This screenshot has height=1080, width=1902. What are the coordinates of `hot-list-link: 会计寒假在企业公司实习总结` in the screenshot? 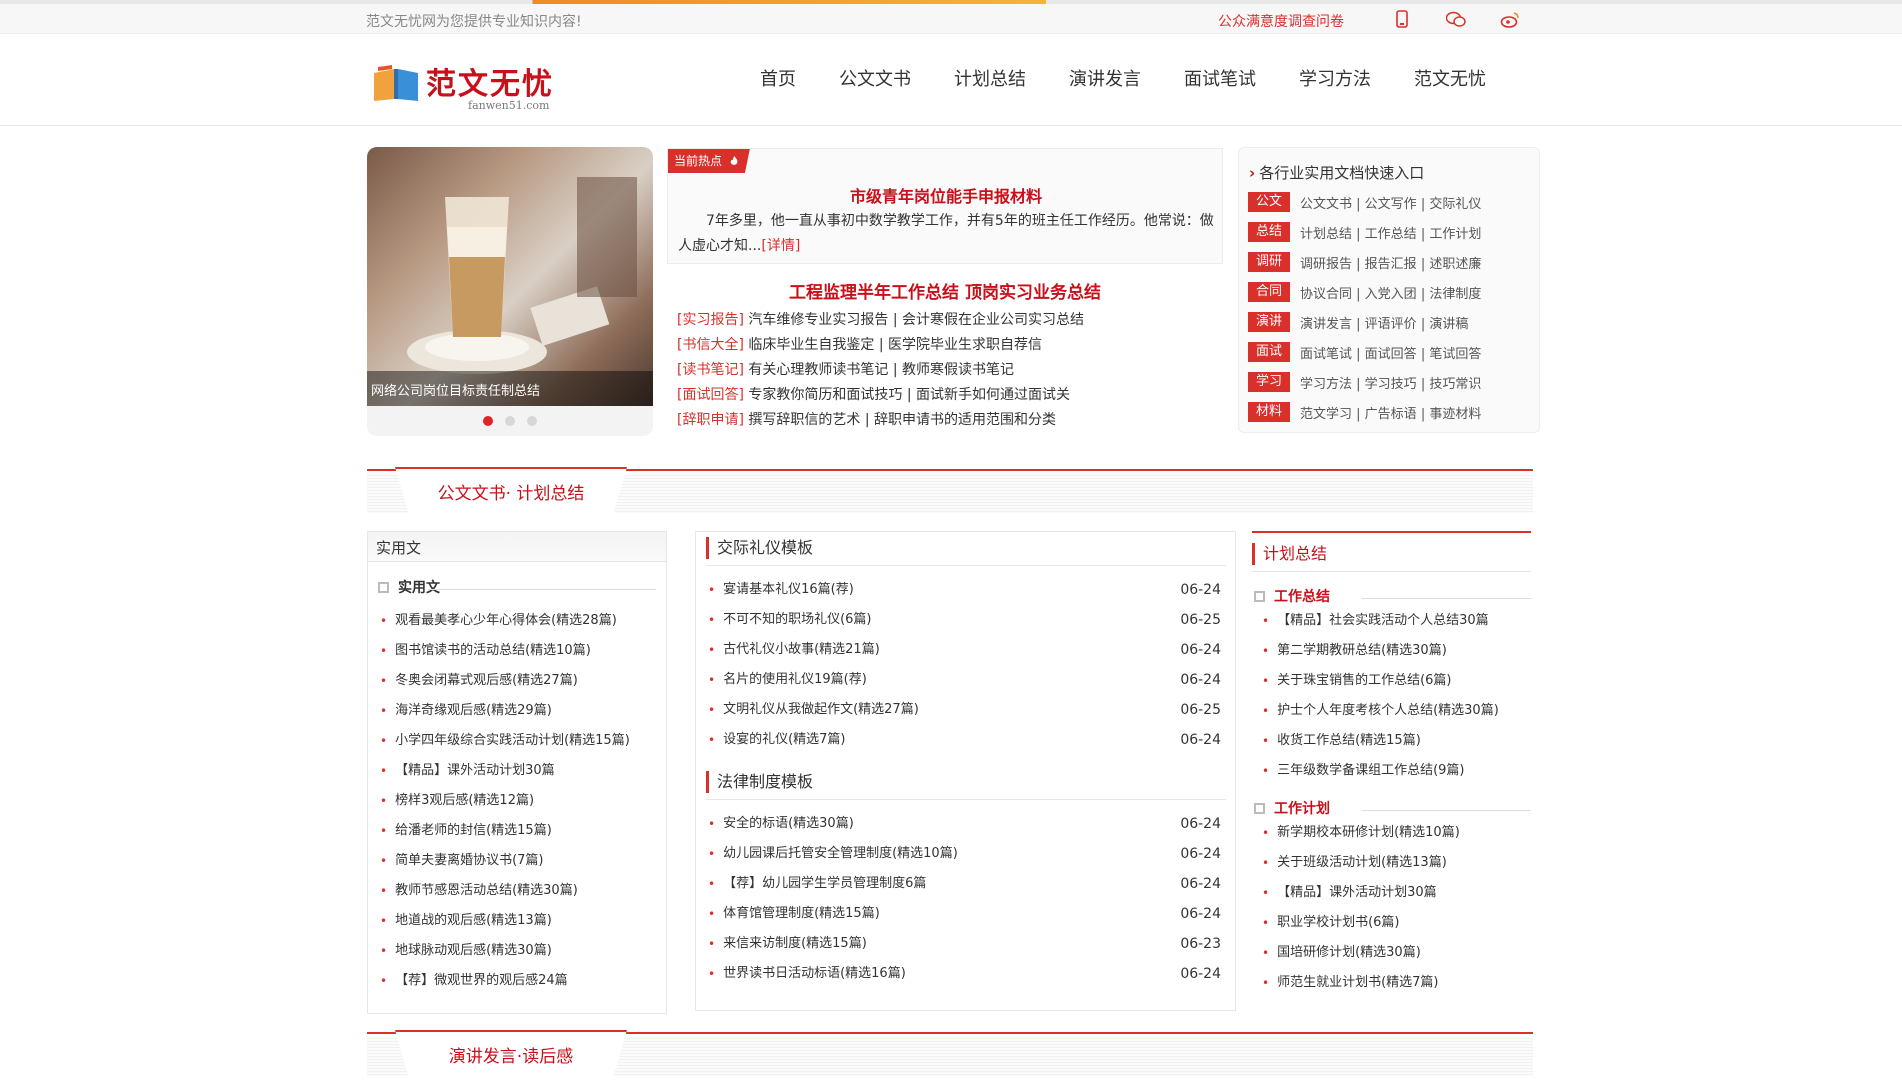 It's located at (993, 320).